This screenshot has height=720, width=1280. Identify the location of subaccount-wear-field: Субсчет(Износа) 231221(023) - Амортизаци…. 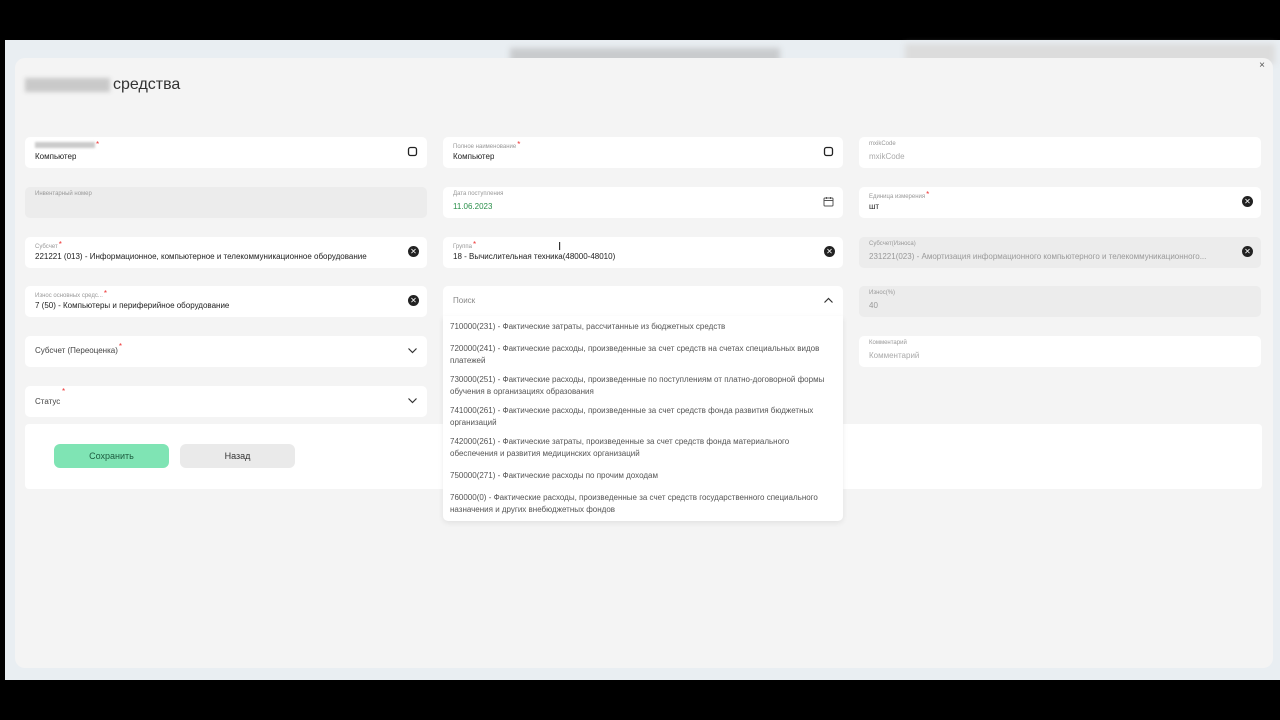
(1060, 252).